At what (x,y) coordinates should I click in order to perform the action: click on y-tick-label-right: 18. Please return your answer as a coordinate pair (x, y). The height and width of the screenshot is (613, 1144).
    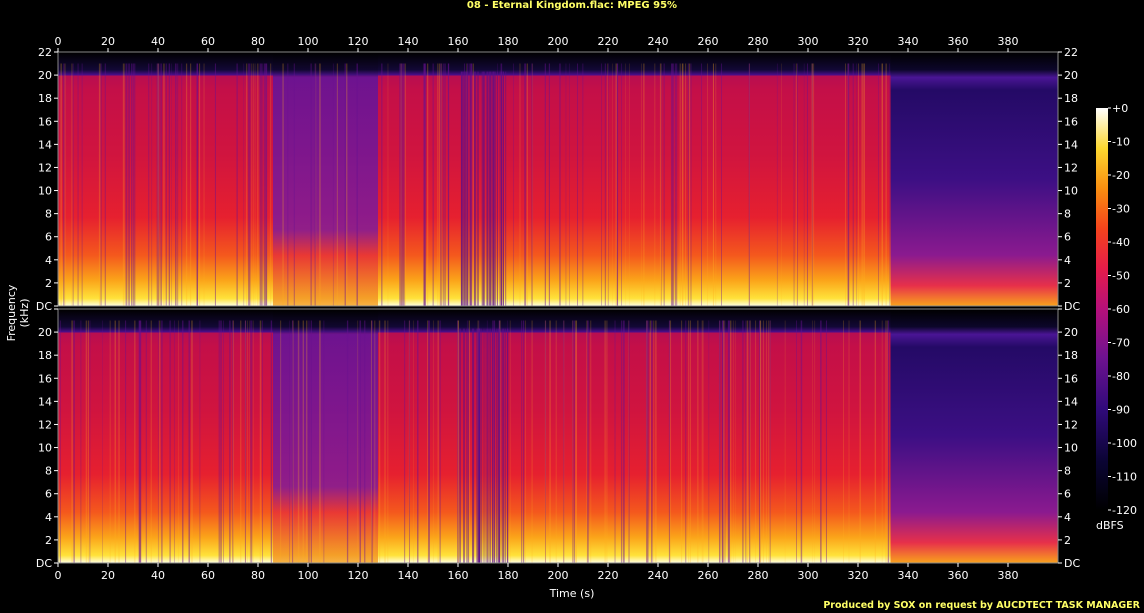
    Looking at the image, I should click on (1071, 98).